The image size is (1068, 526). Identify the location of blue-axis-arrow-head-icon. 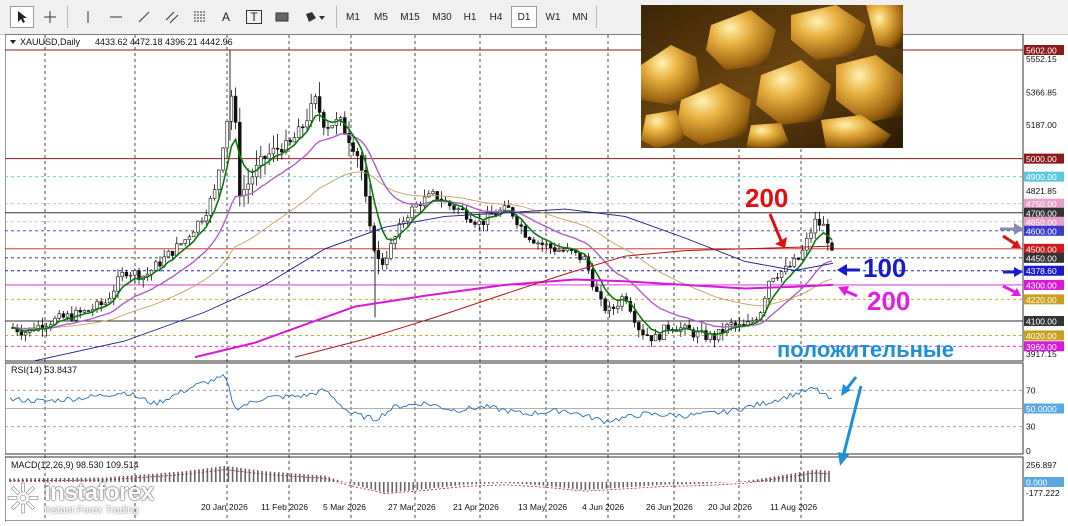
(1018, 272).